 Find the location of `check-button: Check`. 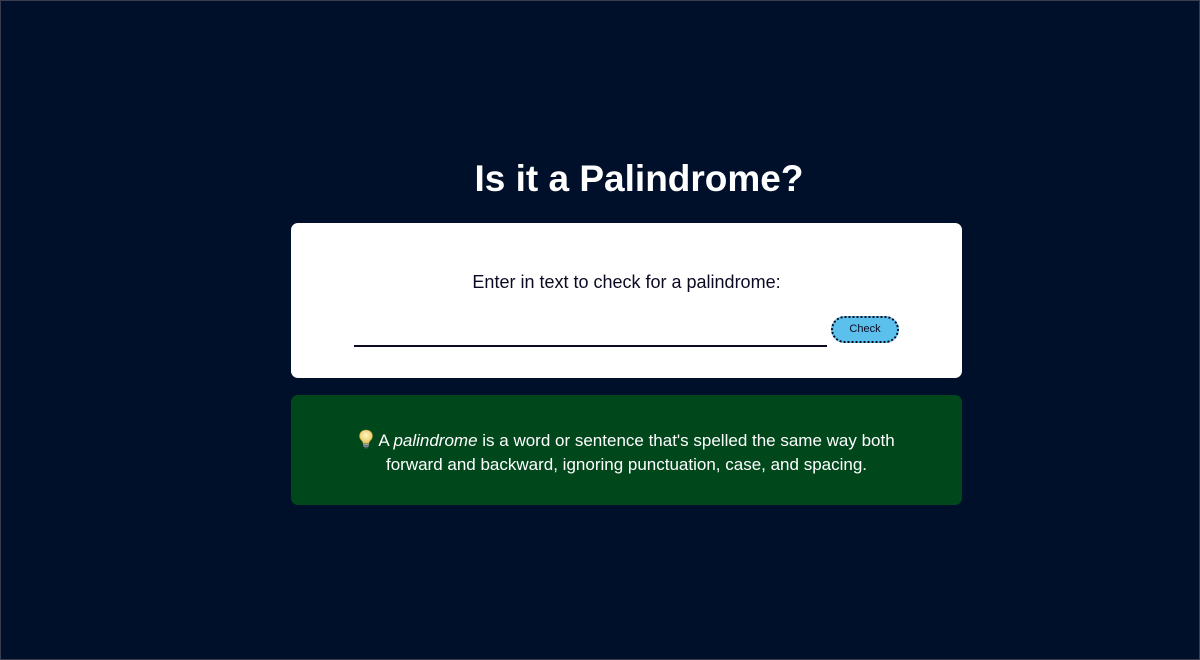

check-button: Check is located at coordinates (865, 329).